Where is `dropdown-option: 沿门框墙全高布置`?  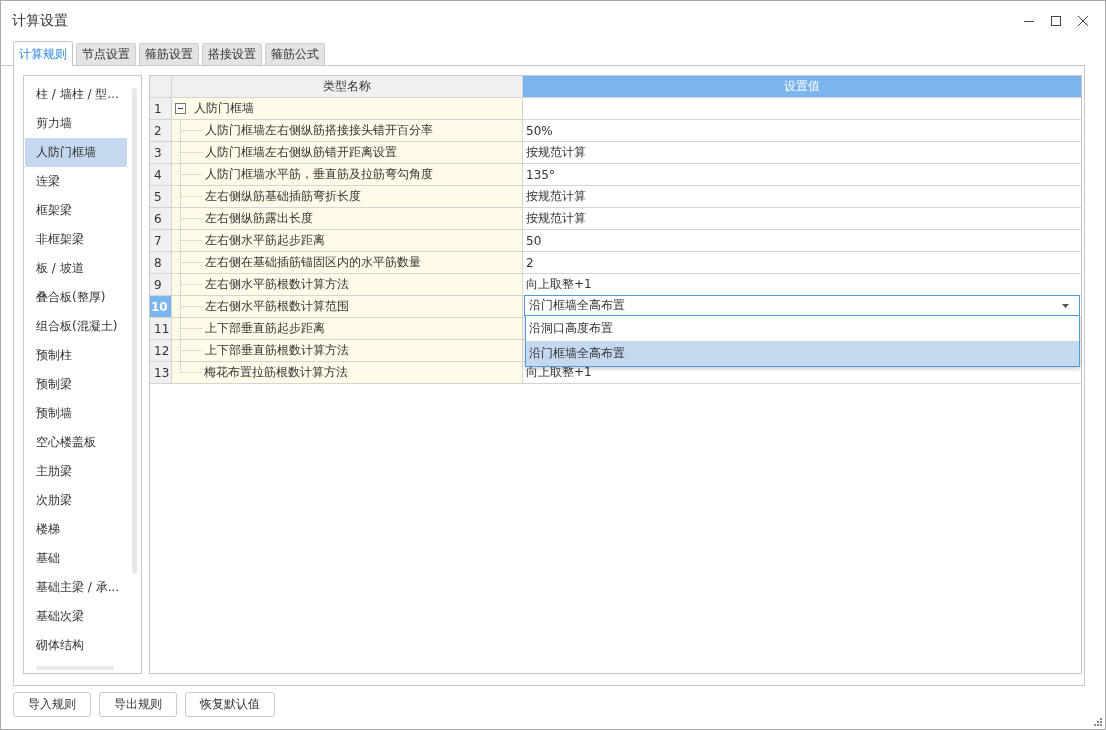 dropdown-option: 沿门框墙全高布置 is located at coordinates (802, 353).